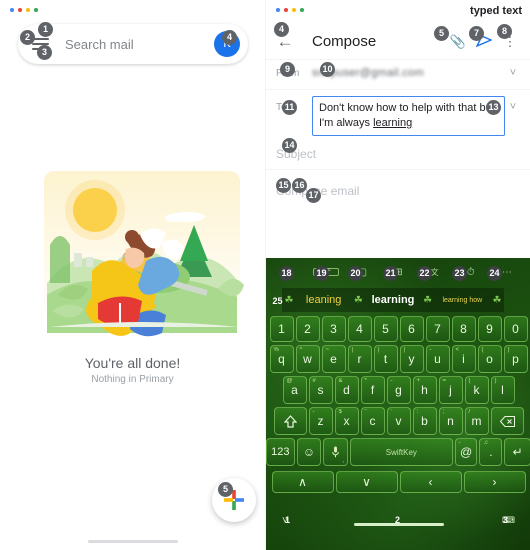 This screenshot has width=530, height=550. I want to click on arrow-down-key: ∨, so click(366, 482).